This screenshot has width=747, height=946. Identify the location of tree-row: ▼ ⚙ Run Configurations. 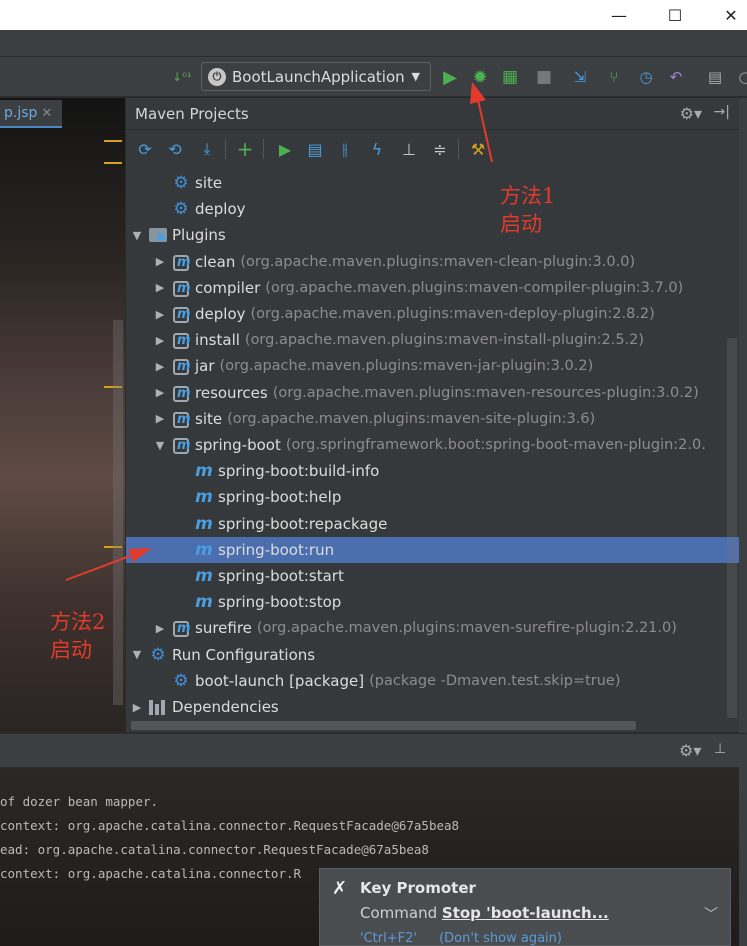
(433, 655).